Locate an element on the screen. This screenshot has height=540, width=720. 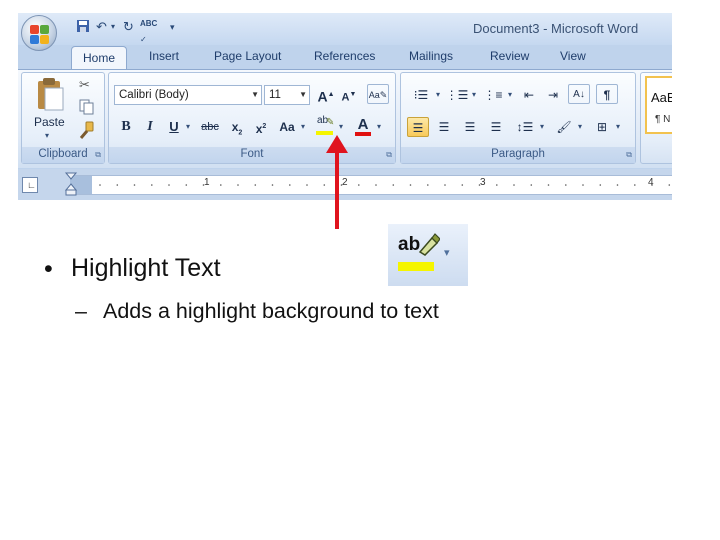
tab-review: Review is located at coordinates (509, 56).